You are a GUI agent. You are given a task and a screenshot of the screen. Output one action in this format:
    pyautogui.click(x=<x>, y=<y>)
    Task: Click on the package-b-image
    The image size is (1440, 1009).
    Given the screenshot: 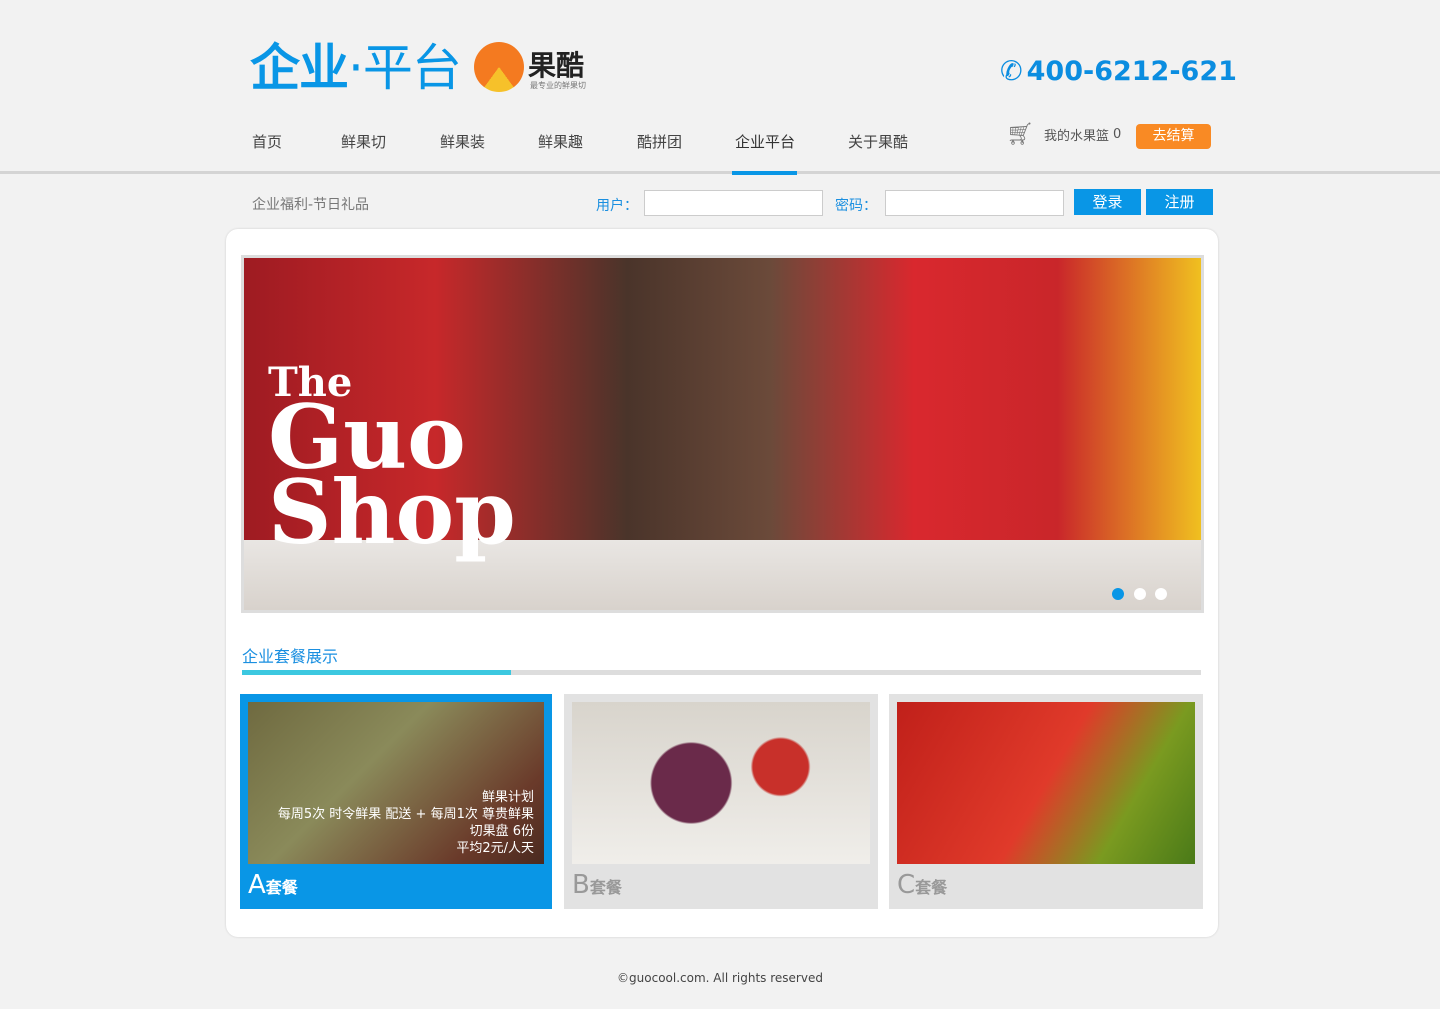 What is the action you would take?
    pyautogui.click(x=721, y=783)
    